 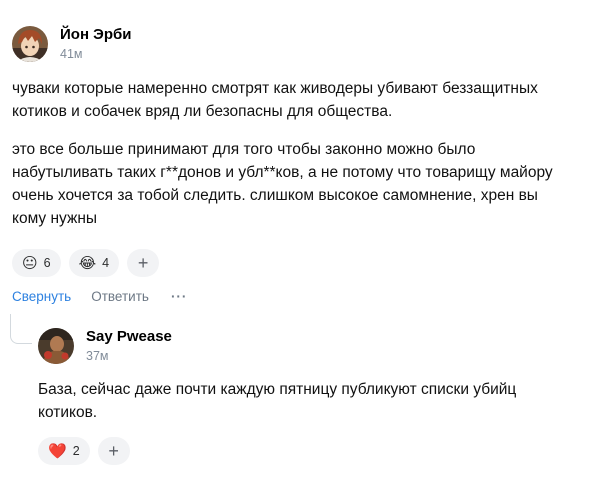 I want to click on comment-time: 41м, so click(x=71, y=54).